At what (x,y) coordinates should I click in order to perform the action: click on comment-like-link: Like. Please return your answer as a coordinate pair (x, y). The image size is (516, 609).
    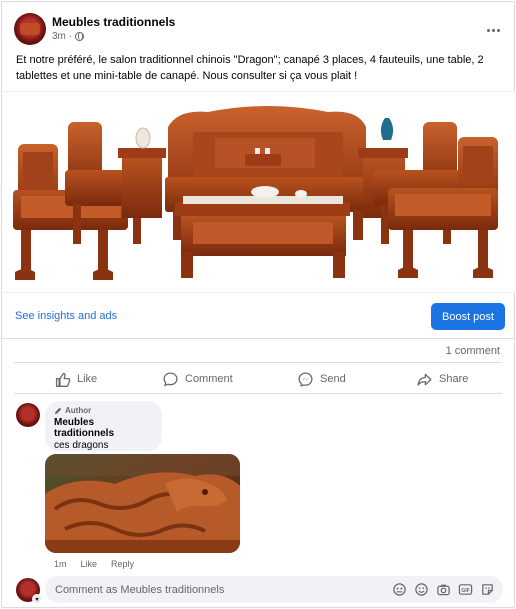
    Looking at the image, I should click on (89, 564).